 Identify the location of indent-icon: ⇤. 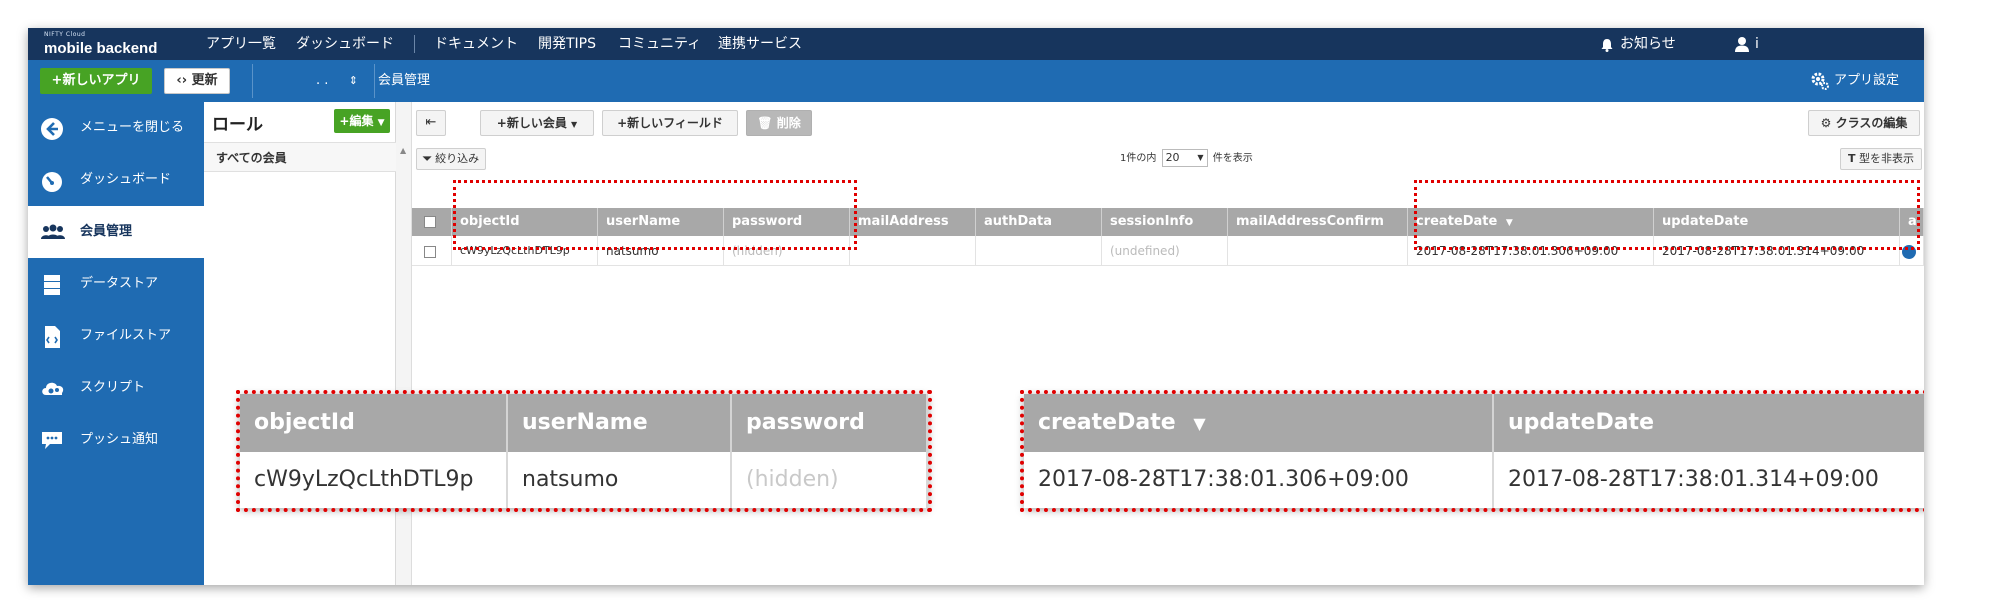
(431, 122).